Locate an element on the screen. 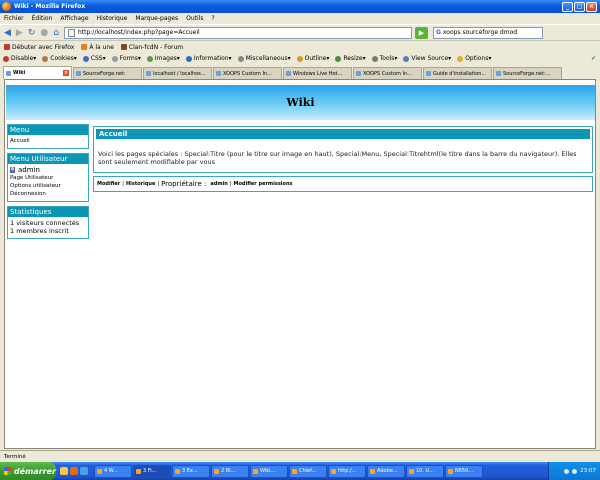 This screenshot has width=600, height=480. start-button: démarrer is located at coordinates (28, 471).